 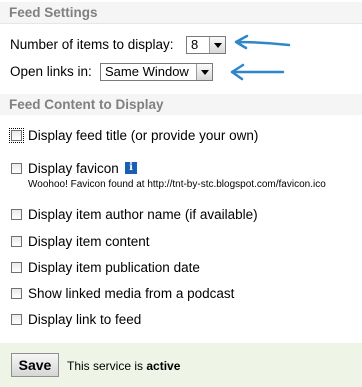 What do you see at coordinates (181, 13) in the screenshot?
I see `feed-settings-header: Feed Settings` at bounding box center [181, 13].